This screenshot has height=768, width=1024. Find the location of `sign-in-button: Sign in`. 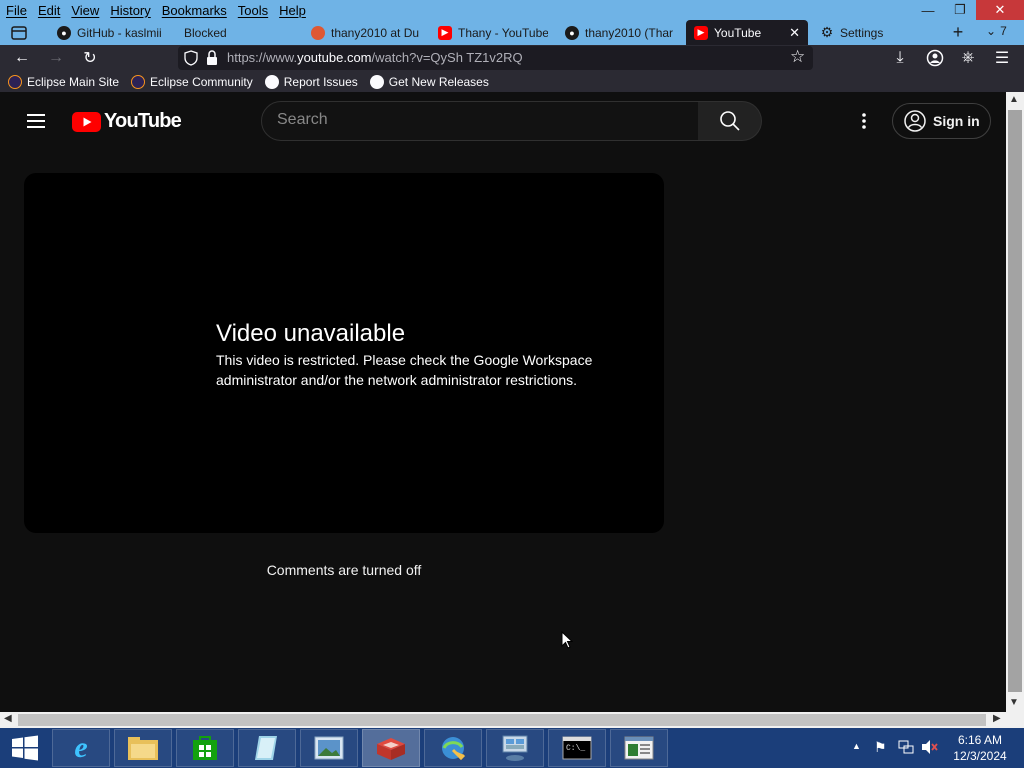

sign-in-button: Sign in is located at coordinates (941, 121).